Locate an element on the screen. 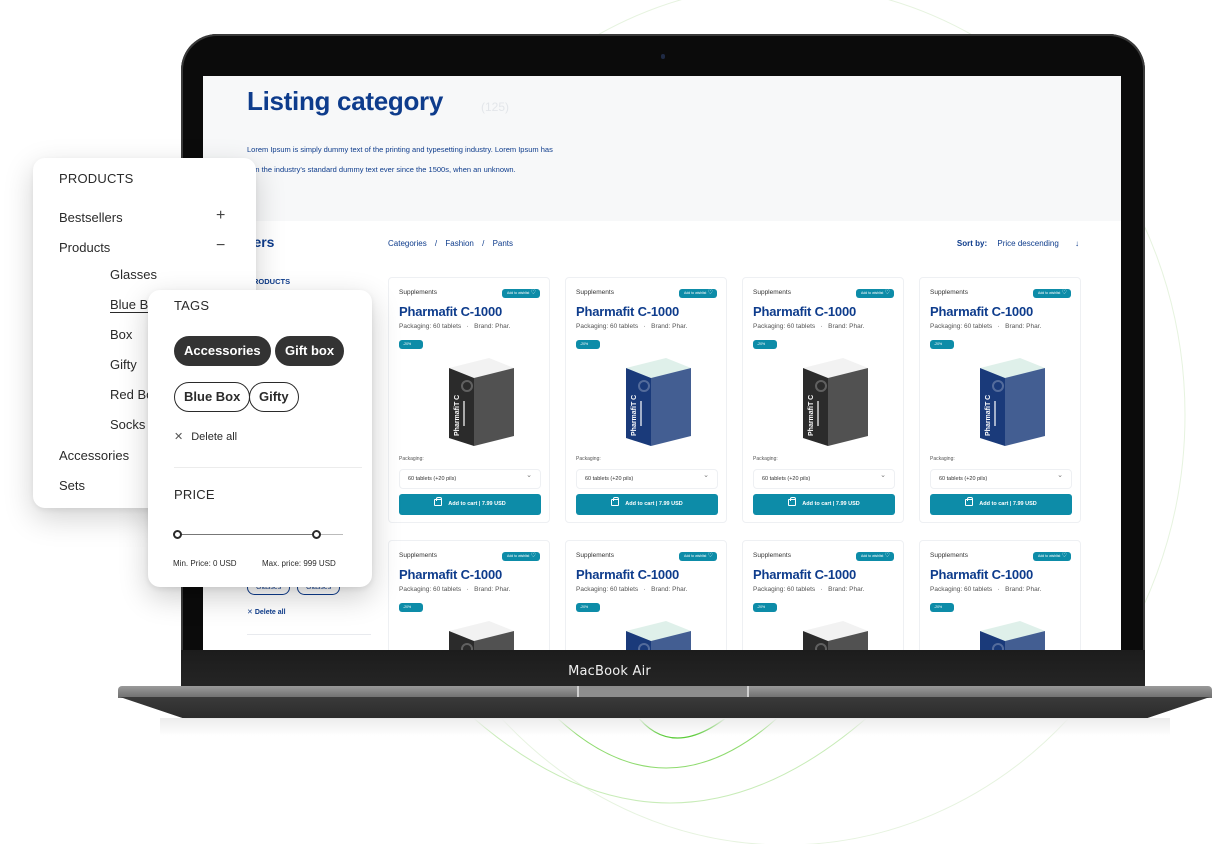 The image size is (1219, 844). delete-all-button: ✕ Delete all is located at coordinates (205, 436).